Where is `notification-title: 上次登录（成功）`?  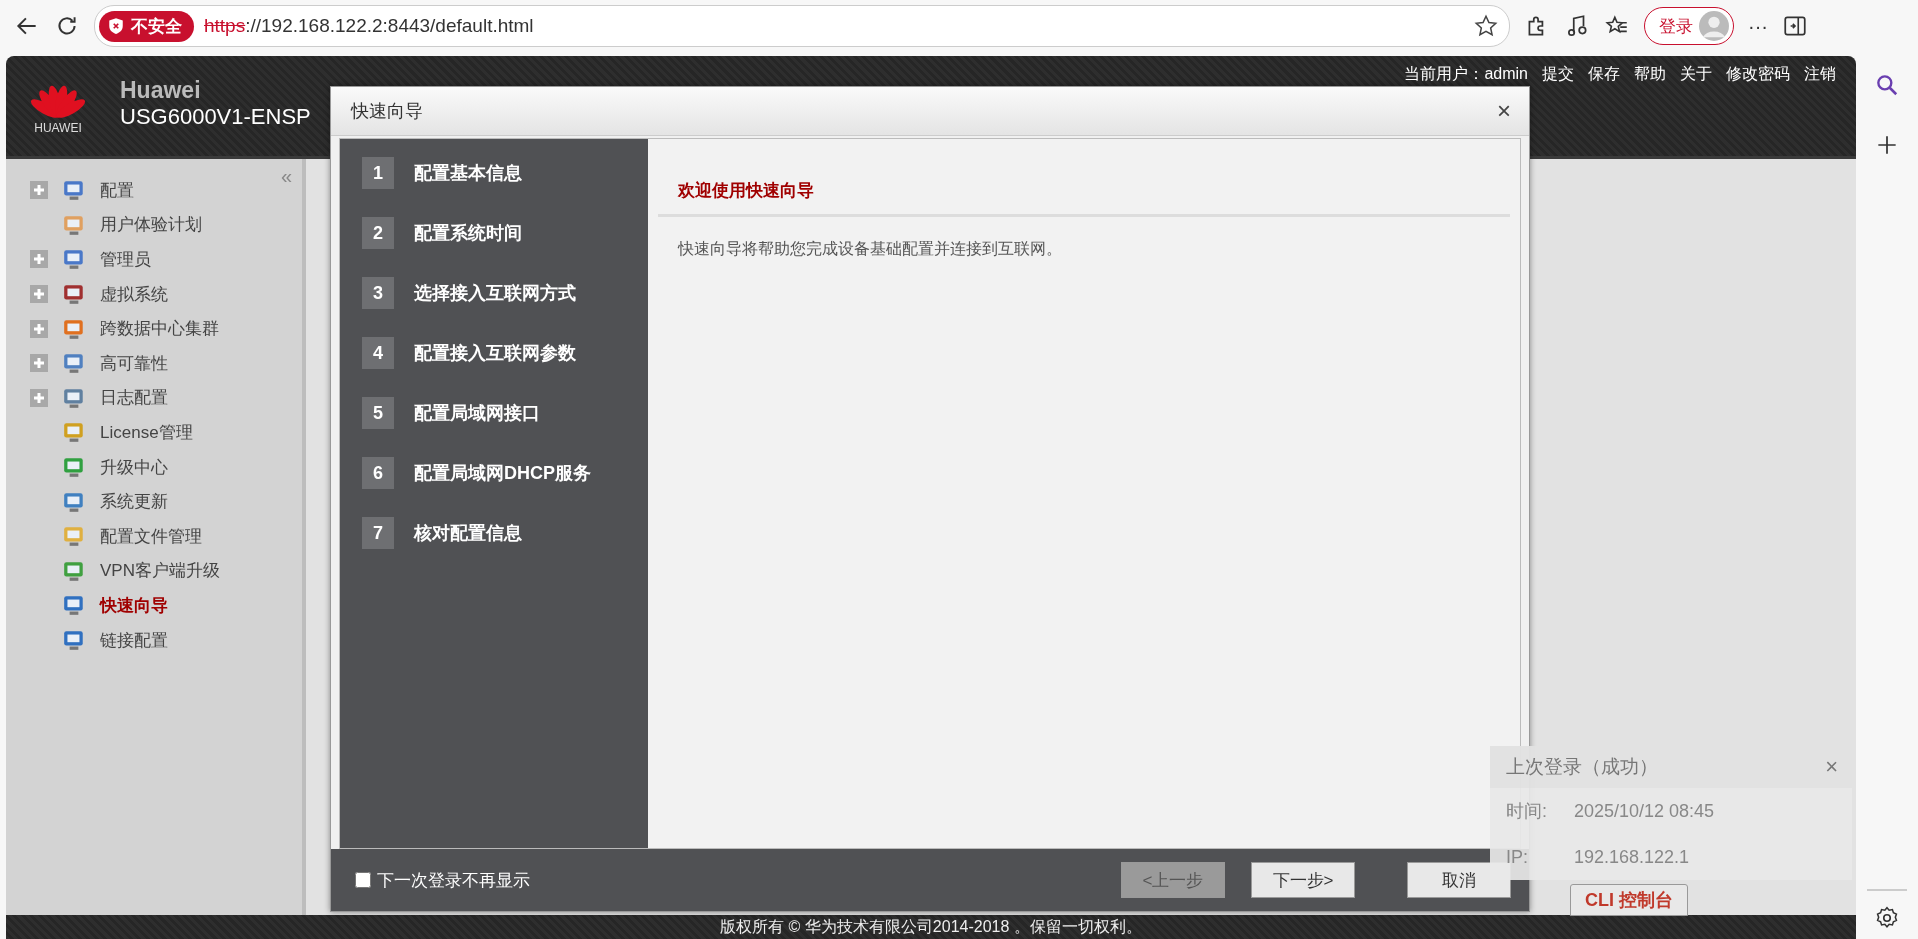 notification-title: 上次登录（成功） is located at coordinates (1582, 767).